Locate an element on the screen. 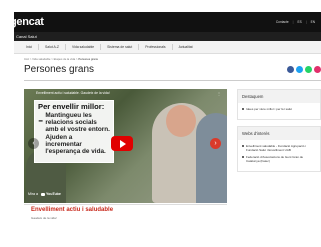 The width and height of the screenshot is (321, 247). site-name-bar: Canal Salut is located at coordinates (167, 36).